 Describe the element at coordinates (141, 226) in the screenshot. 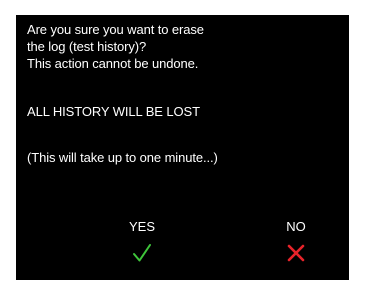

I see `yes-label: YES` at that location.